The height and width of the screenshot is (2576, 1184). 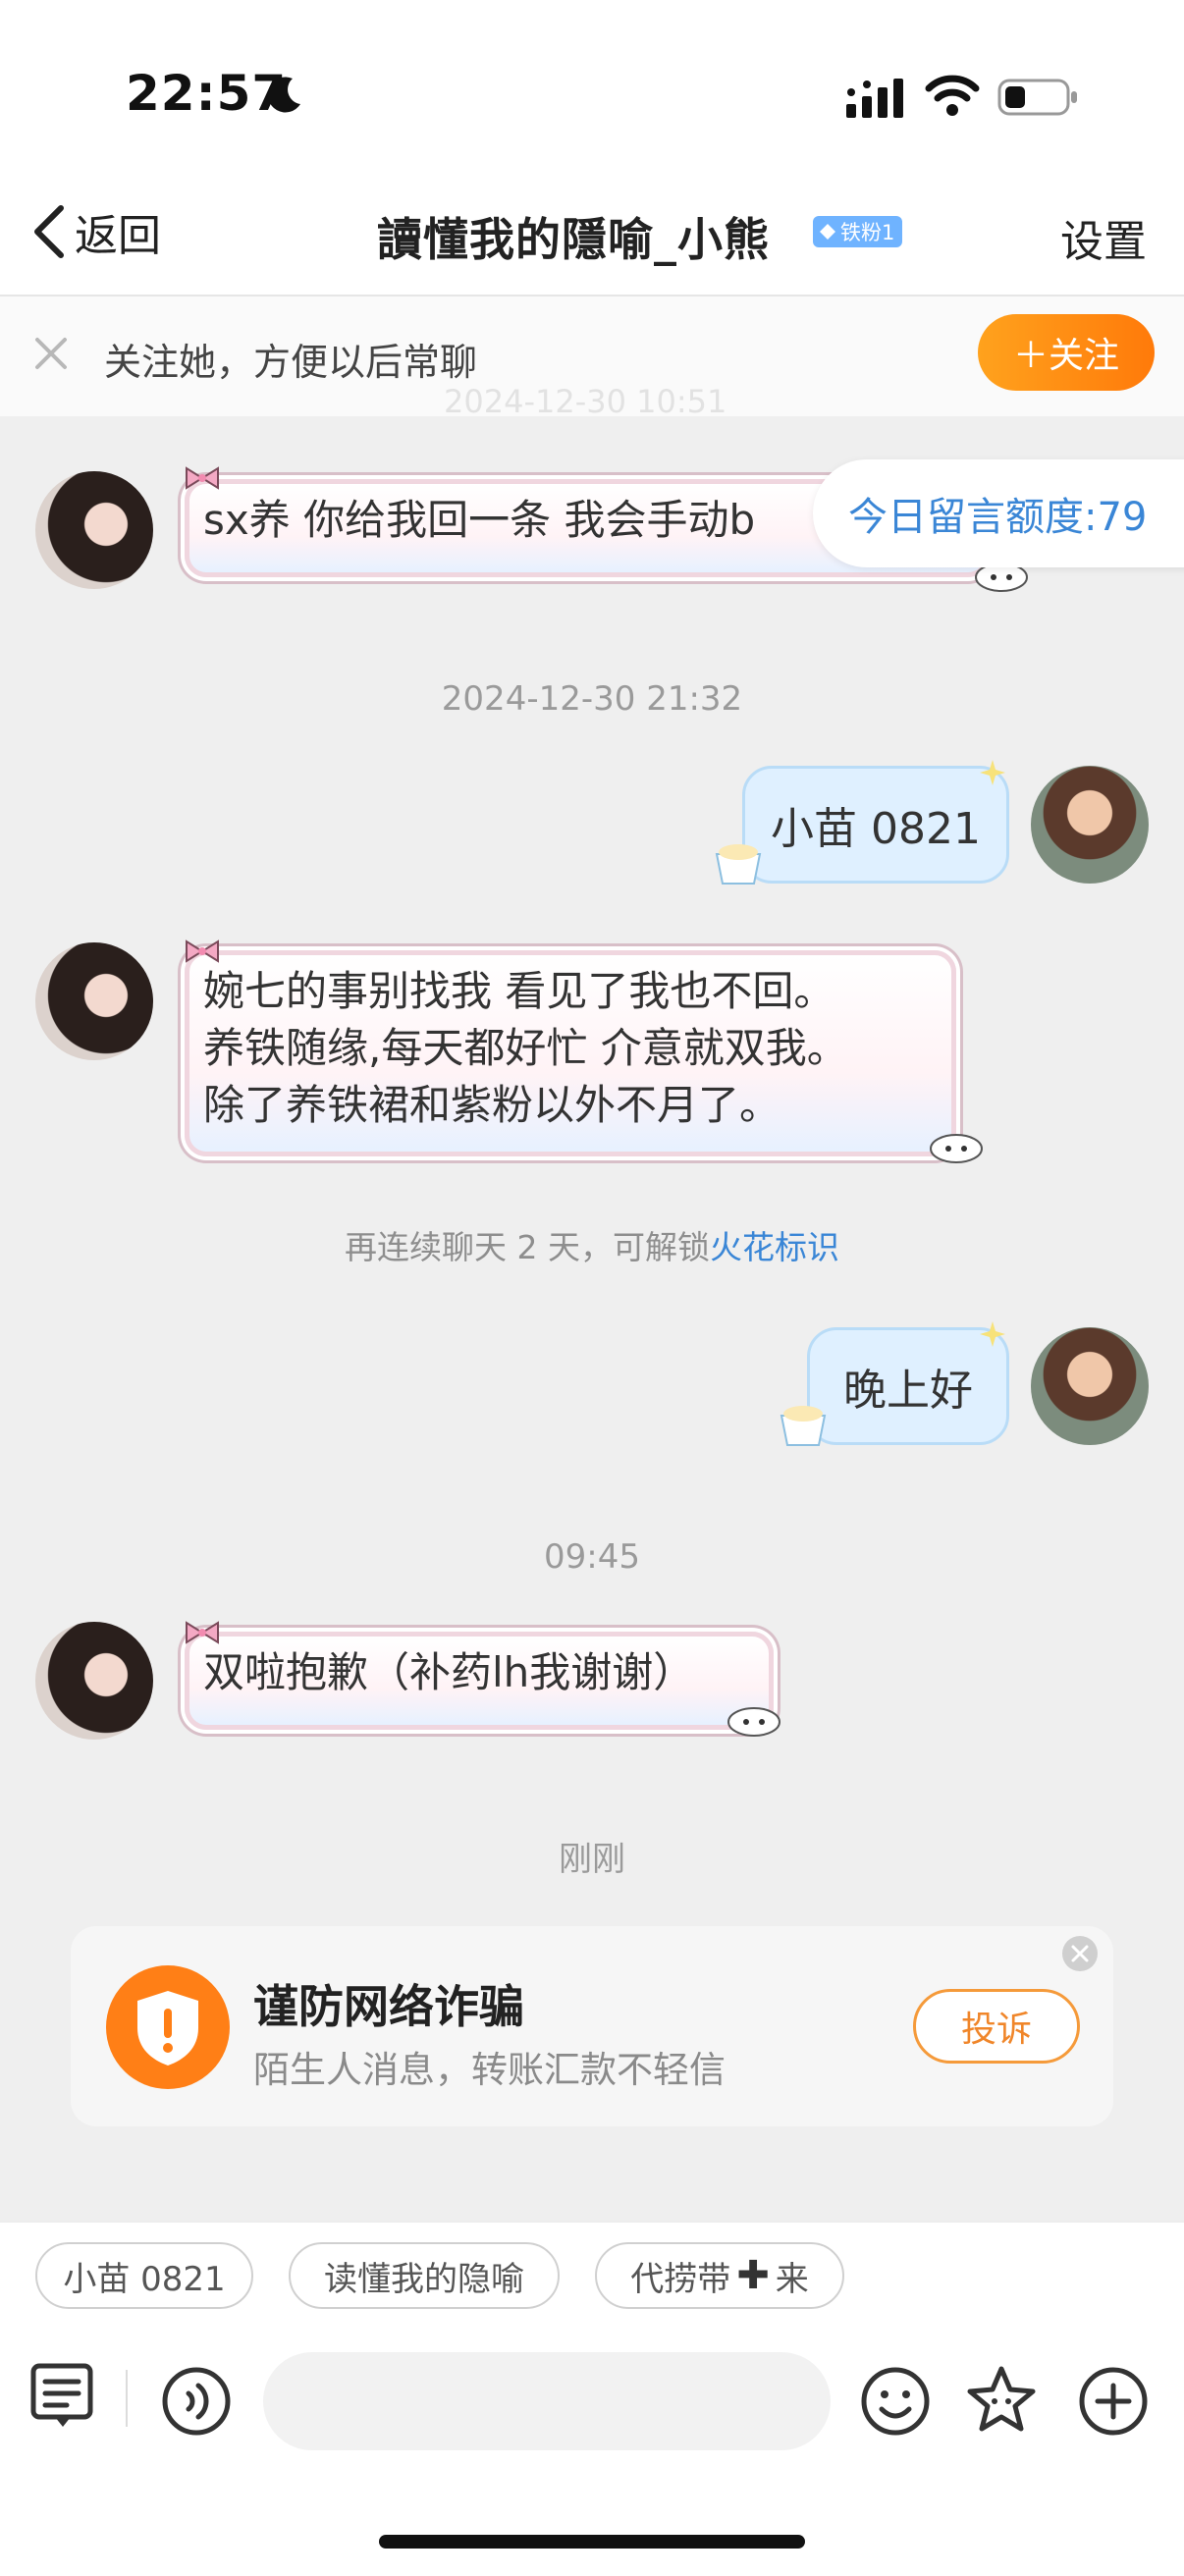 What do you see at coordinates (592, 1859) in the screenshot?
I see `timestamp: 刚刚` at bounding box center [592, 1859].